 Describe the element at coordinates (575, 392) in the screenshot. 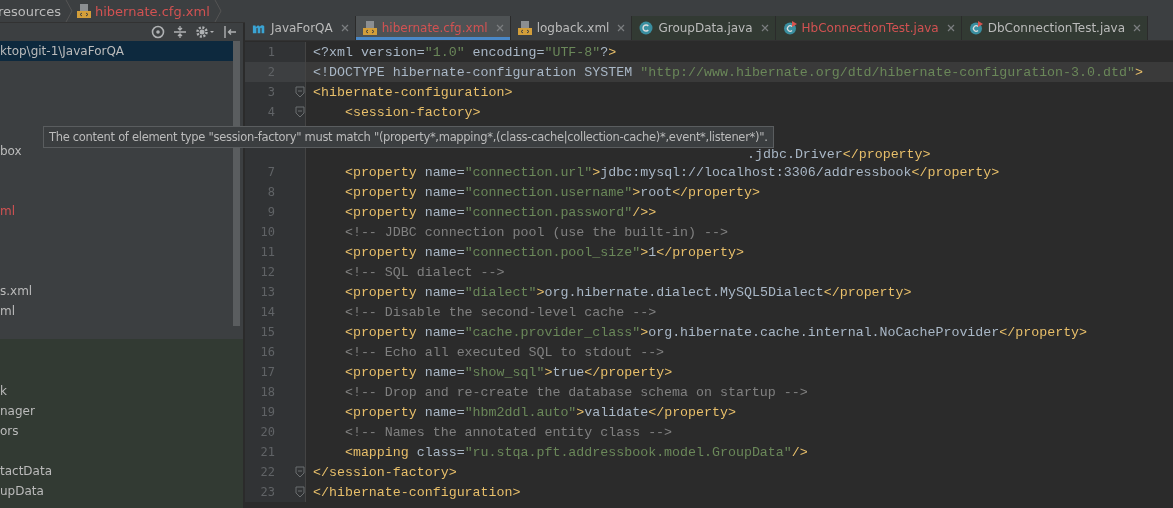

I see `code-line: <!-- Drop and re-create the database schema on startup -->` at that location.